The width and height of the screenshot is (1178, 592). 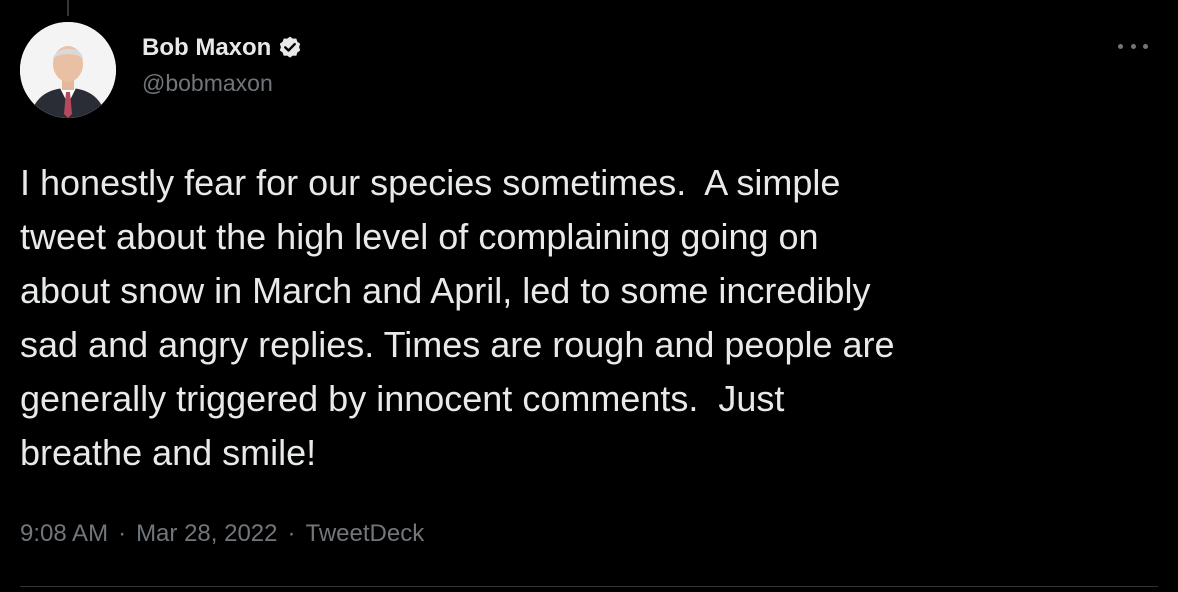 I want to click on avatar, so click(x=68, y=70).